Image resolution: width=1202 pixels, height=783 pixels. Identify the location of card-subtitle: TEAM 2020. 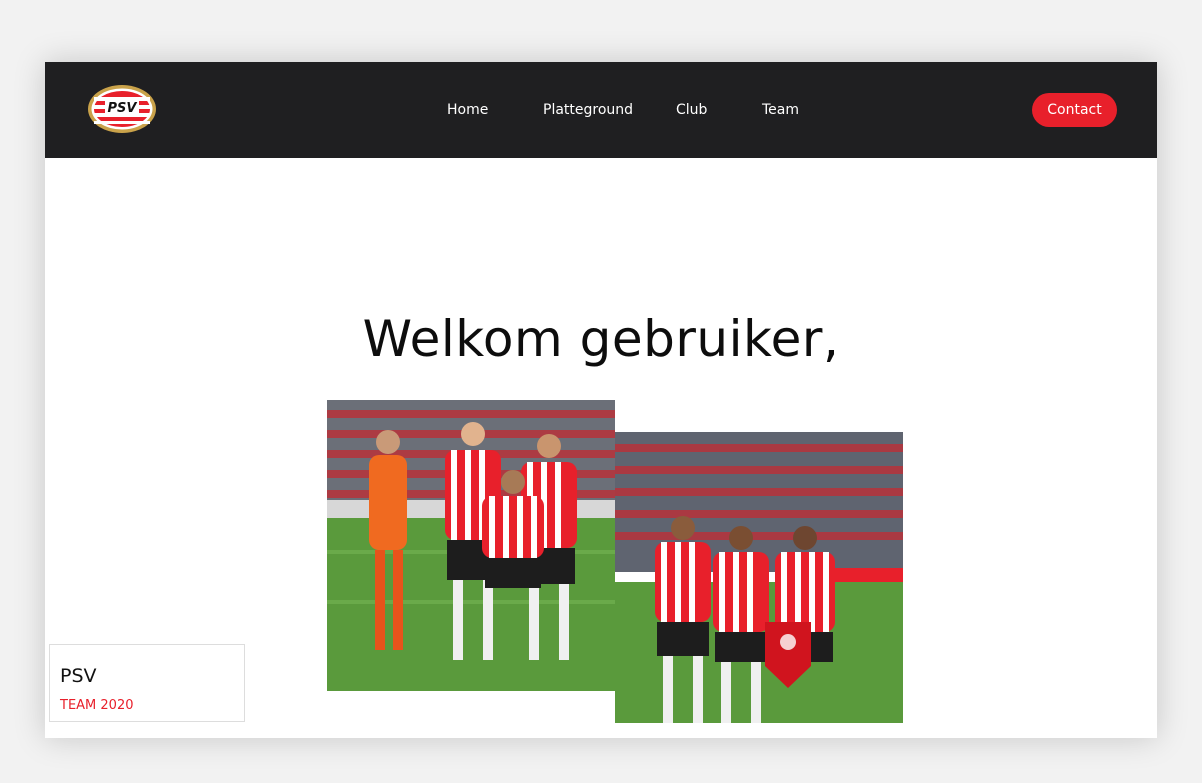
(97, 705).